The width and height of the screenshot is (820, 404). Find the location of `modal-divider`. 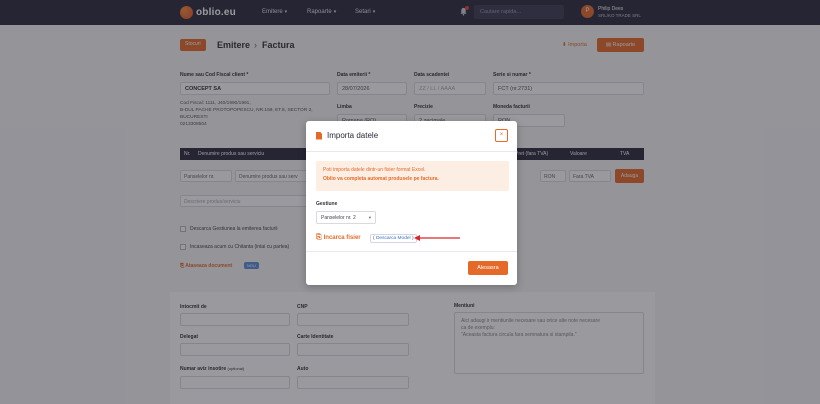

modal-divider is located at coordinates (411, 151).